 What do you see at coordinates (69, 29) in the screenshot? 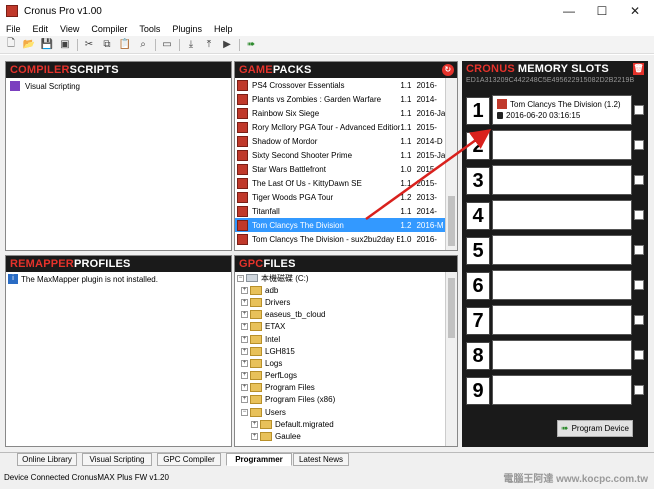
I see `menu-view: View` at bounding box center [69, 29].